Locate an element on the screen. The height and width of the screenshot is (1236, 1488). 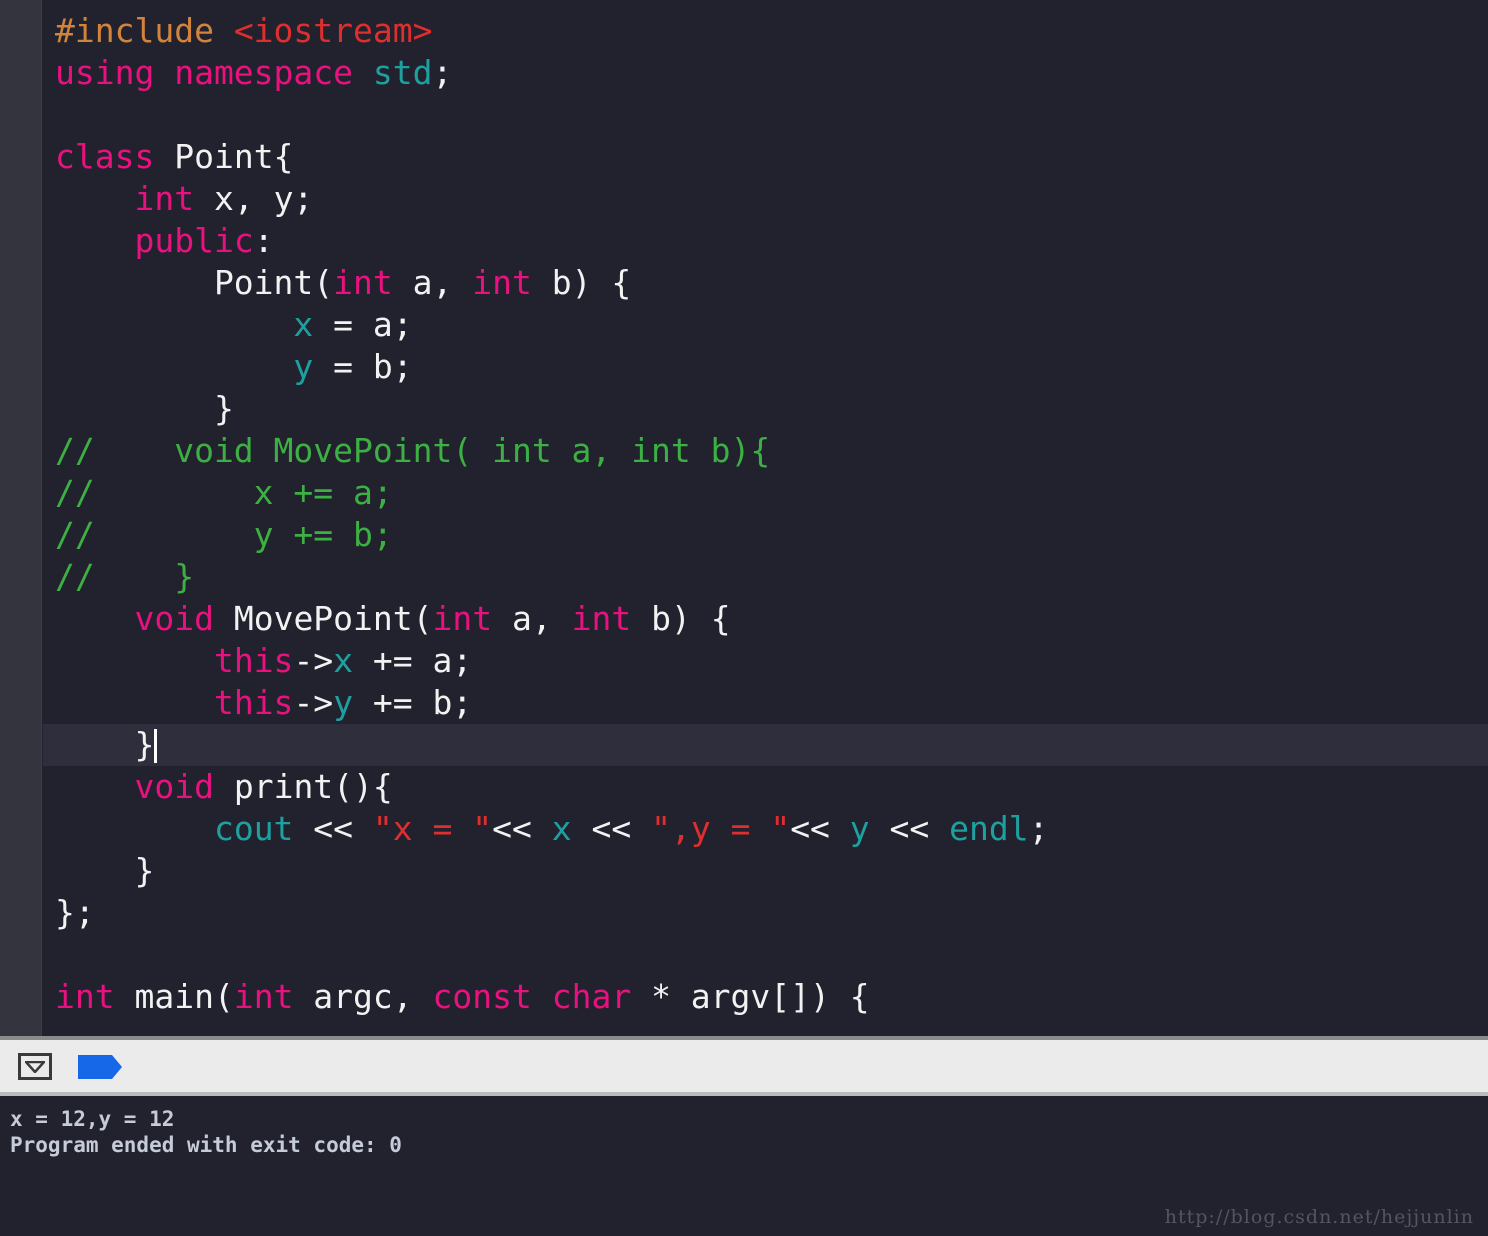
code-token: = a; is located at coordinates (363, 324).